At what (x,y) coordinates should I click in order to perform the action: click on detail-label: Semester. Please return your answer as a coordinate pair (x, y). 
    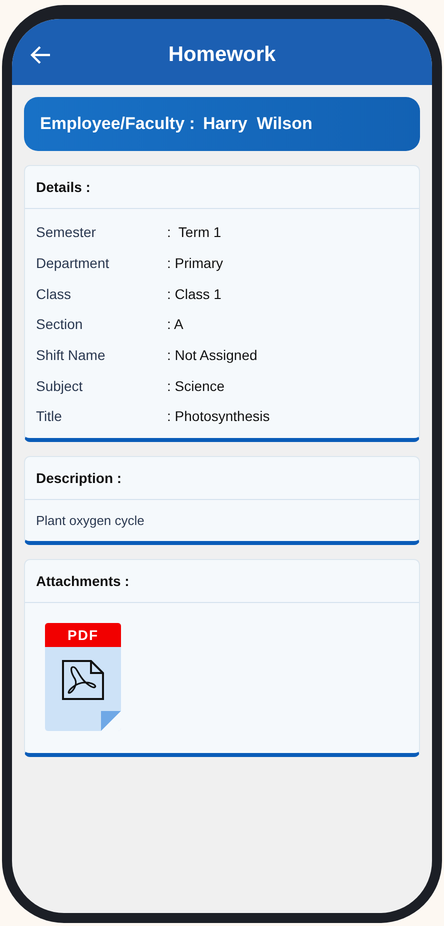
    Looking at the image, I should click on (66, 232).